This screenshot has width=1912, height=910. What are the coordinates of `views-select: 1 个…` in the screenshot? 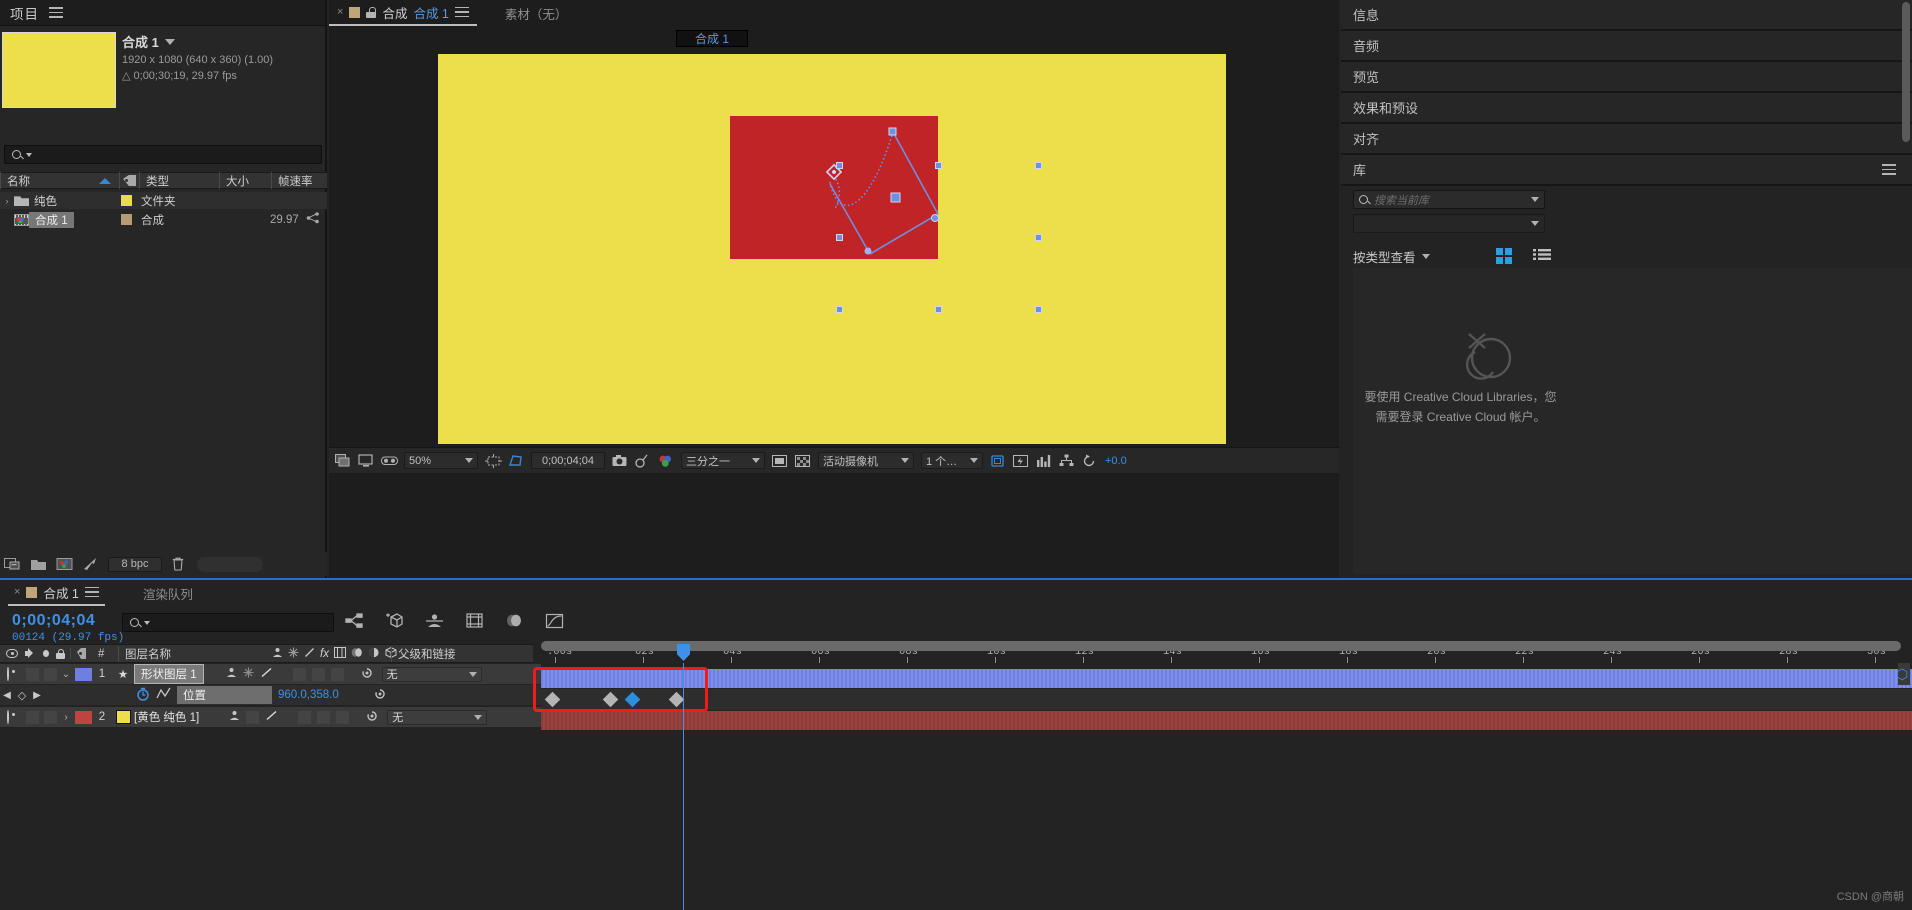 It's located at (952, 460).